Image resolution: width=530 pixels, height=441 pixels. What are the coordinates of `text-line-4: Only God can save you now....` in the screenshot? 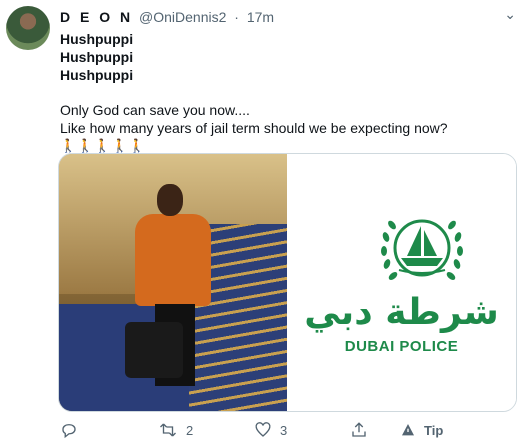 It's located at (155, 110).